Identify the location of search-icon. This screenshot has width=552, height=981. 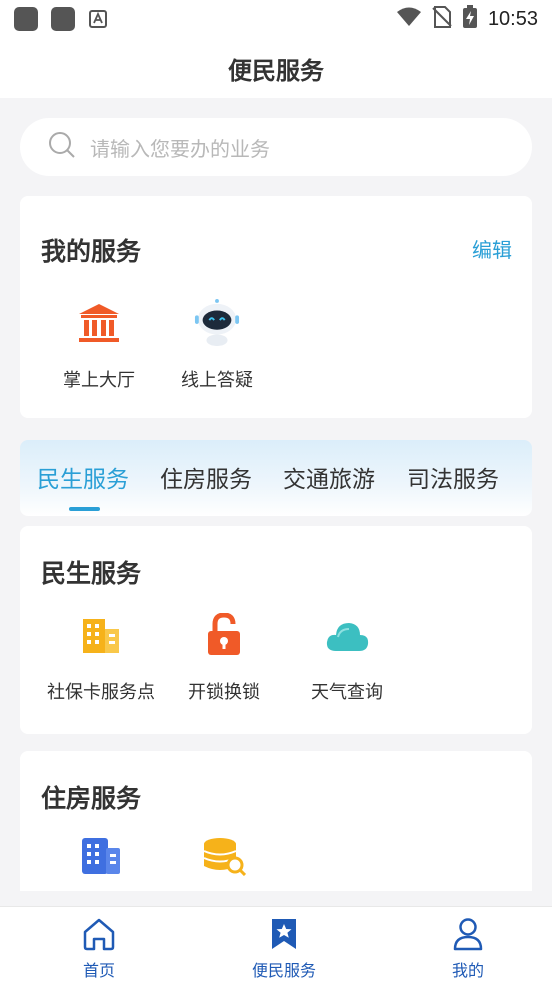
(62, 147).